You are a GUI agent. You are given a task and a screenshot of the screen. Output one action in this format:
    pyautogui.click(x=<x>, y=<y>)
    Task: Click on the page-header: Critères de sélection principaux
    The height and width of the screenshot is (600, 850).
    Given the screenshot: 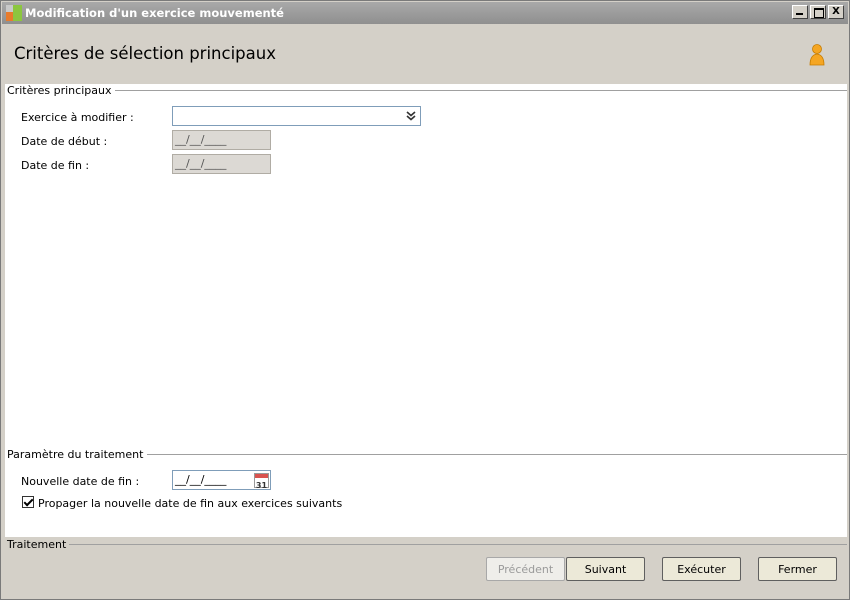 What is the action you would take?
    pyautogui.click(x=425, y=54)
    